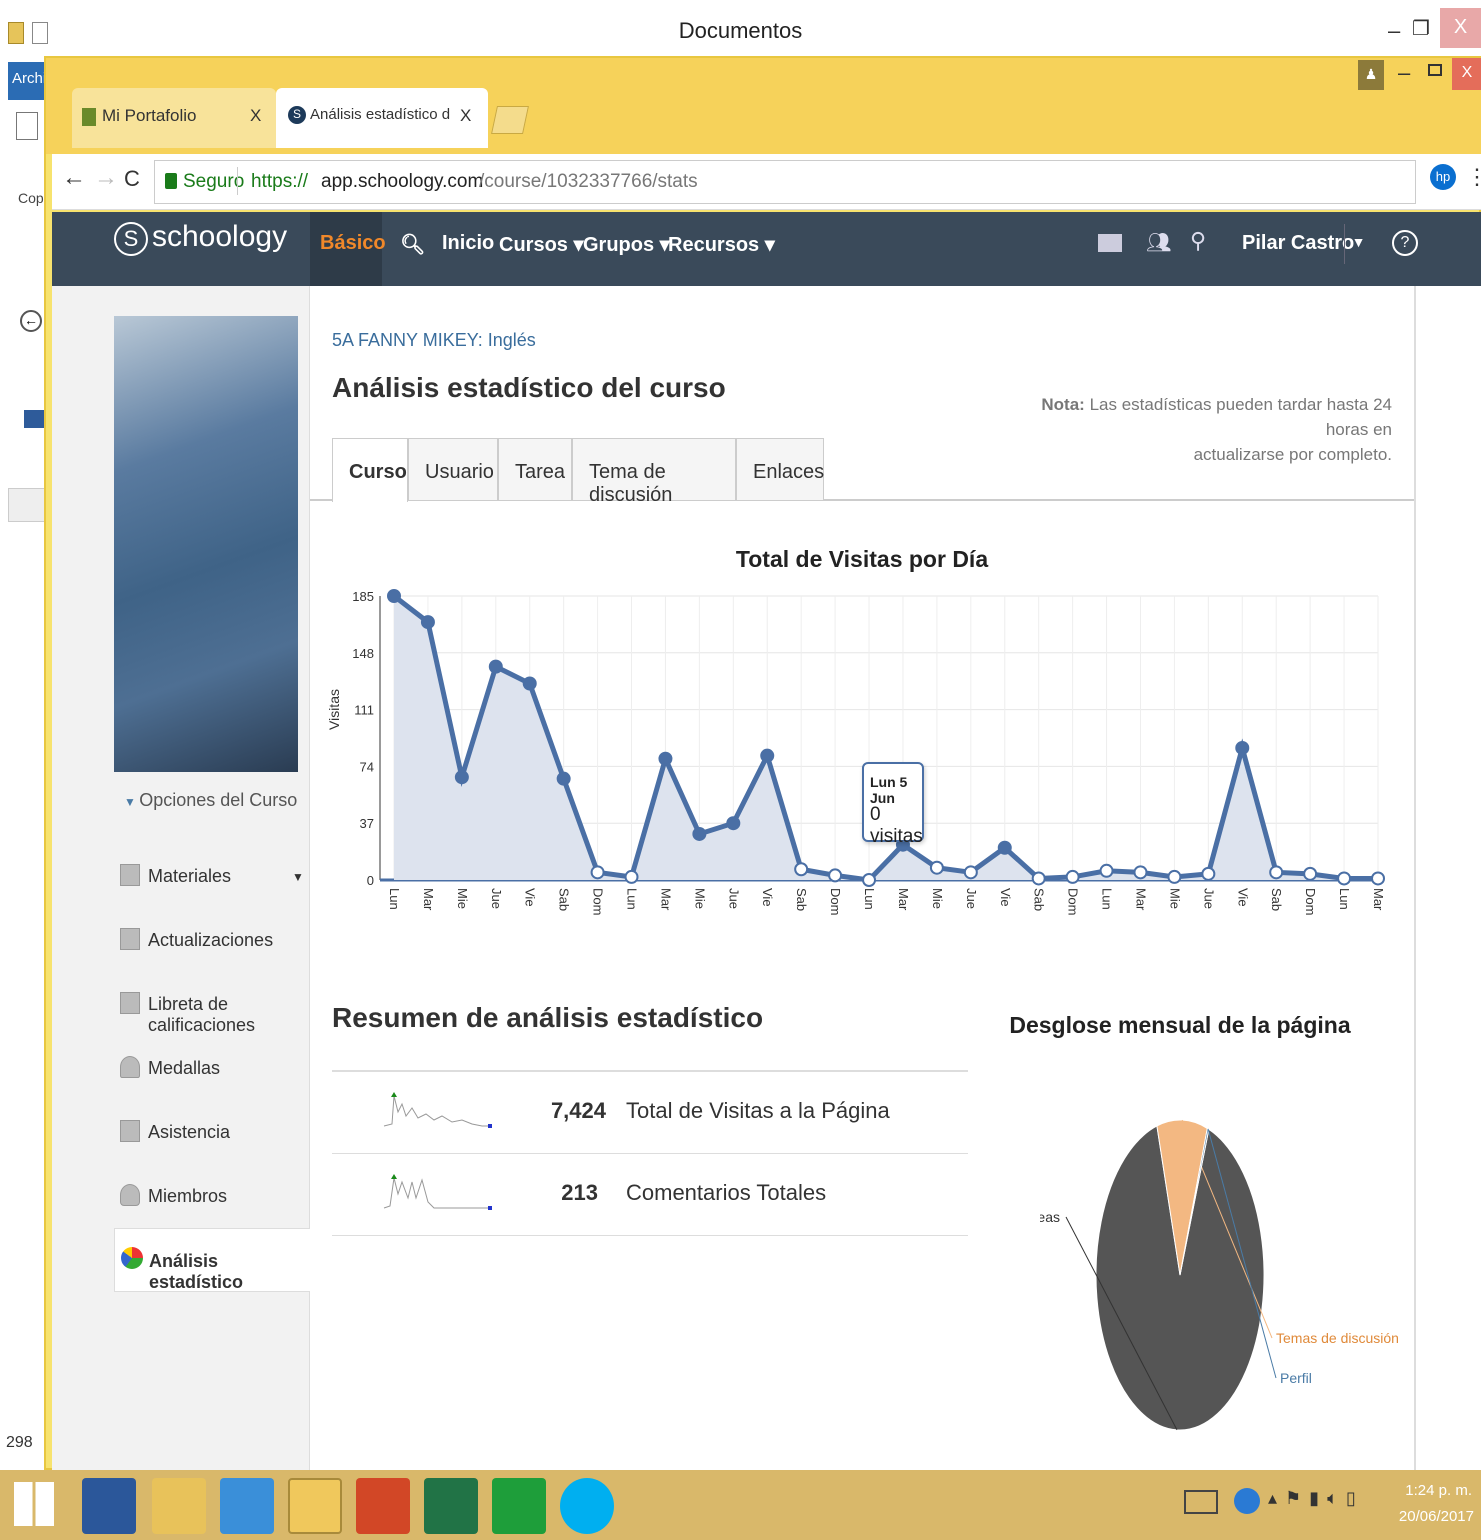  What do you see at coordinates (74, 178) in the screenshot?
I see `back-icon: ←` at bounding box center [74, 178].